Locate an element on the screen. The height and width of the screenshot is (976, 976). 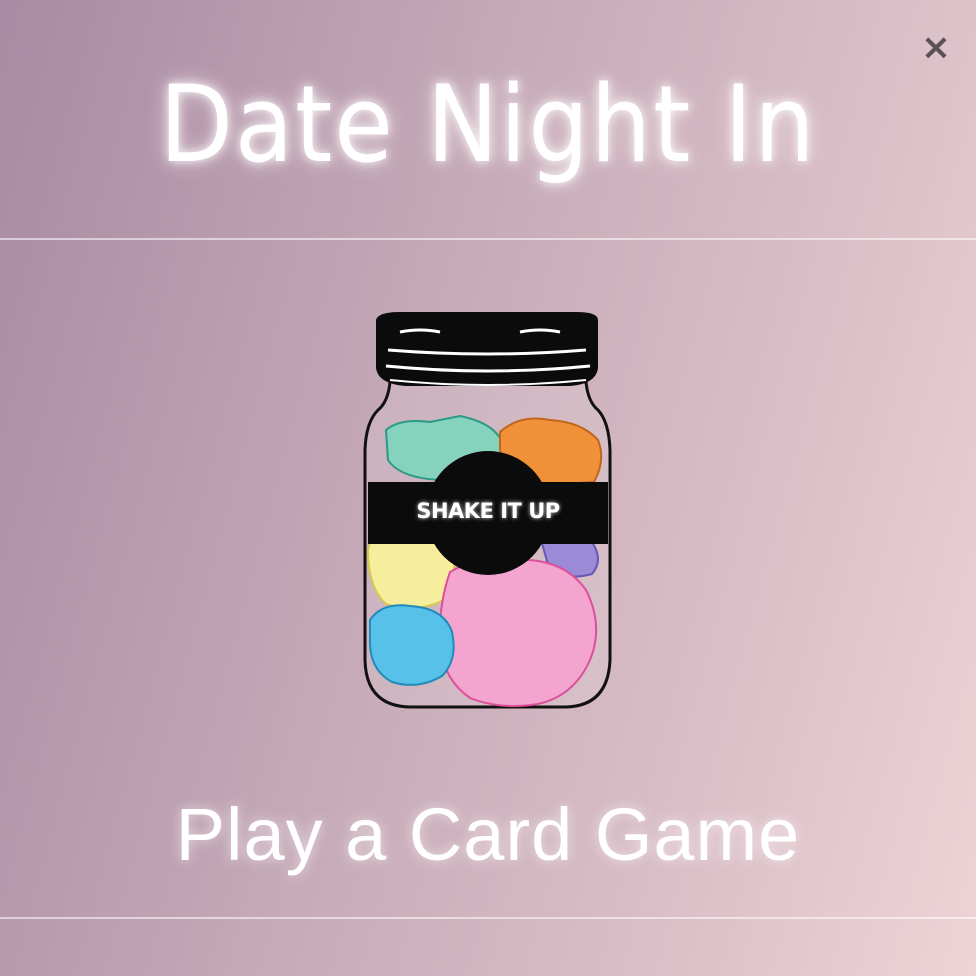
bottom-divider is located at coordinates (488, 918).